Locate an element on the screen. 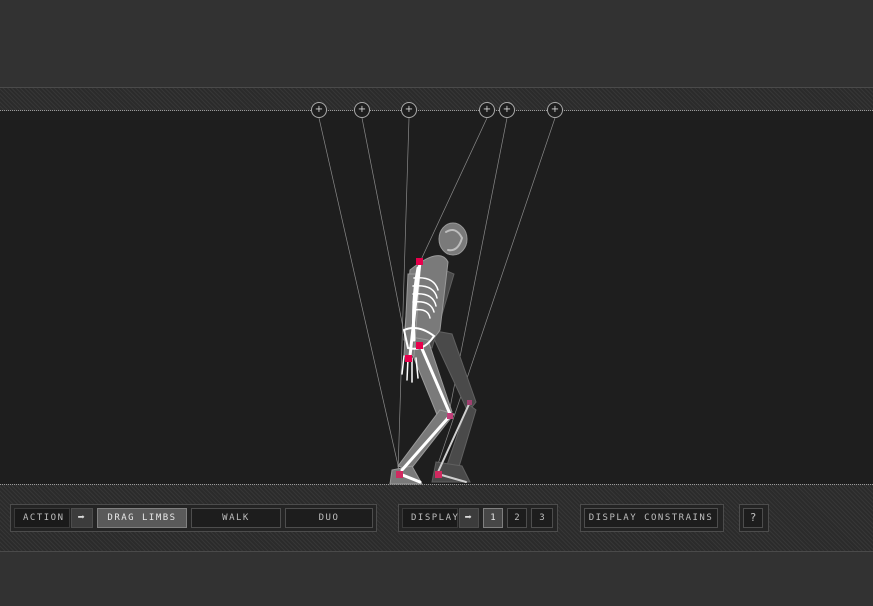 This screenshot has height=606, width=873. drag-handle-3: + is located at coordinates (409, 110).